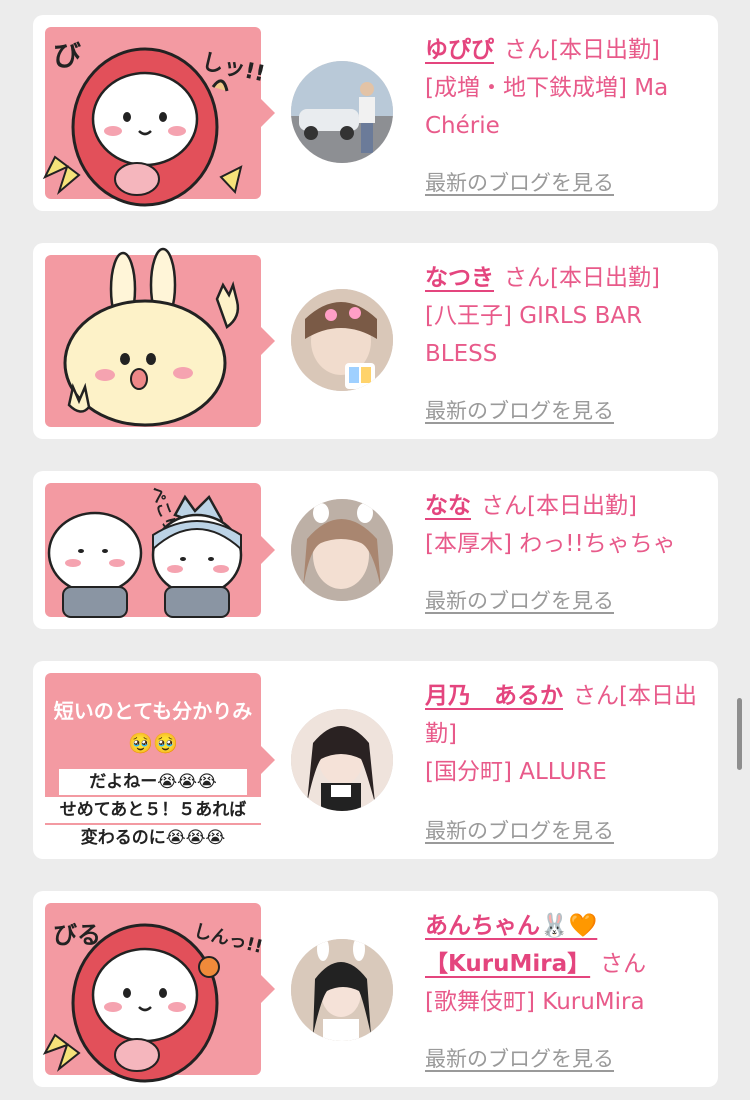 This screenshot has height=1100, width=750. I want to click on post-info: あんちゃん🐰🧡【KuruMira】 さん [歌舞伎町] KuruMira, so click(565, 964).